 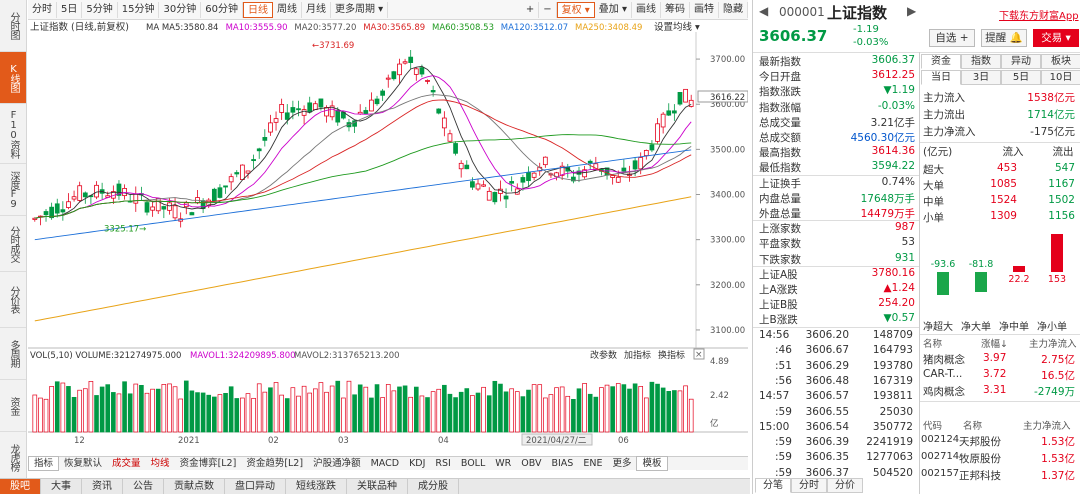 I want to click on vol-tick-label: 2.42, so click(x=719, y=396).